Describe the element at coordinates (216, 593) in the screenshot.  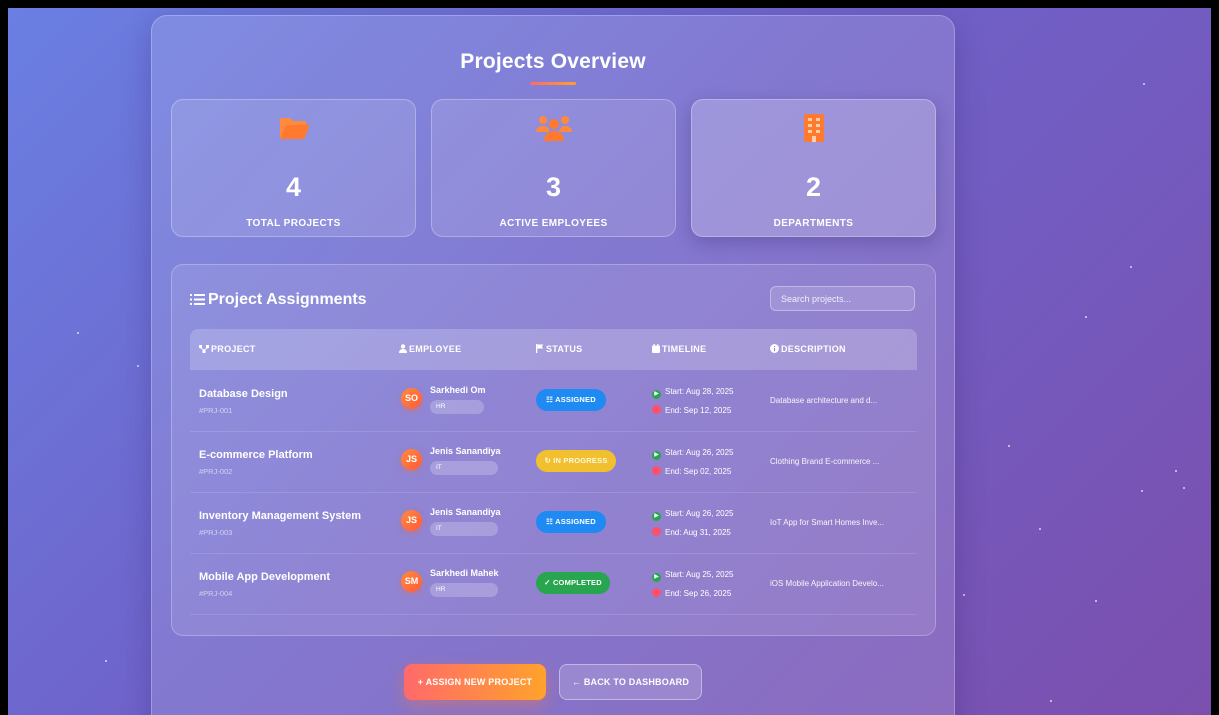
I see `project-id: #PRJ-004` at that location.